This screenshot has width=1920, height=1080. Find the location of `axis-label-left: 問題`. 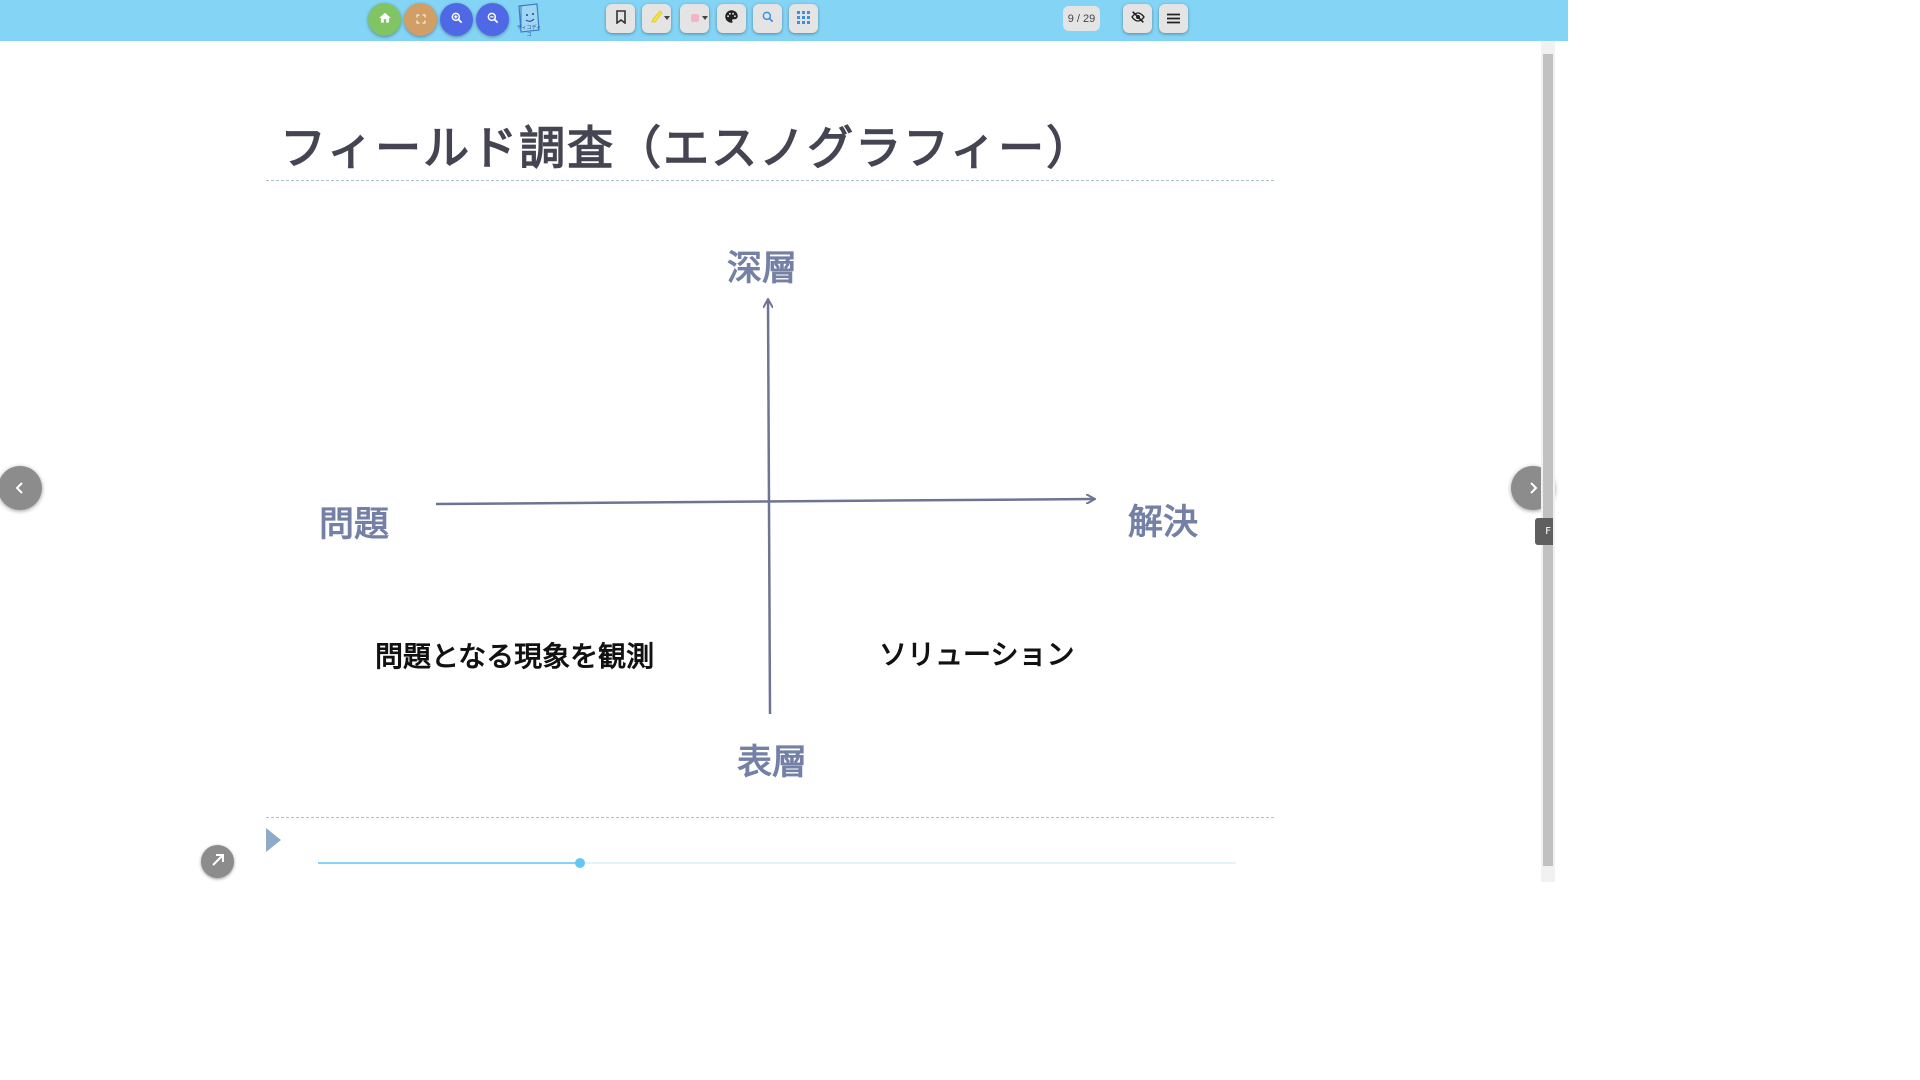

axis-label-left: 問題 is located at coordinates (354, 524).